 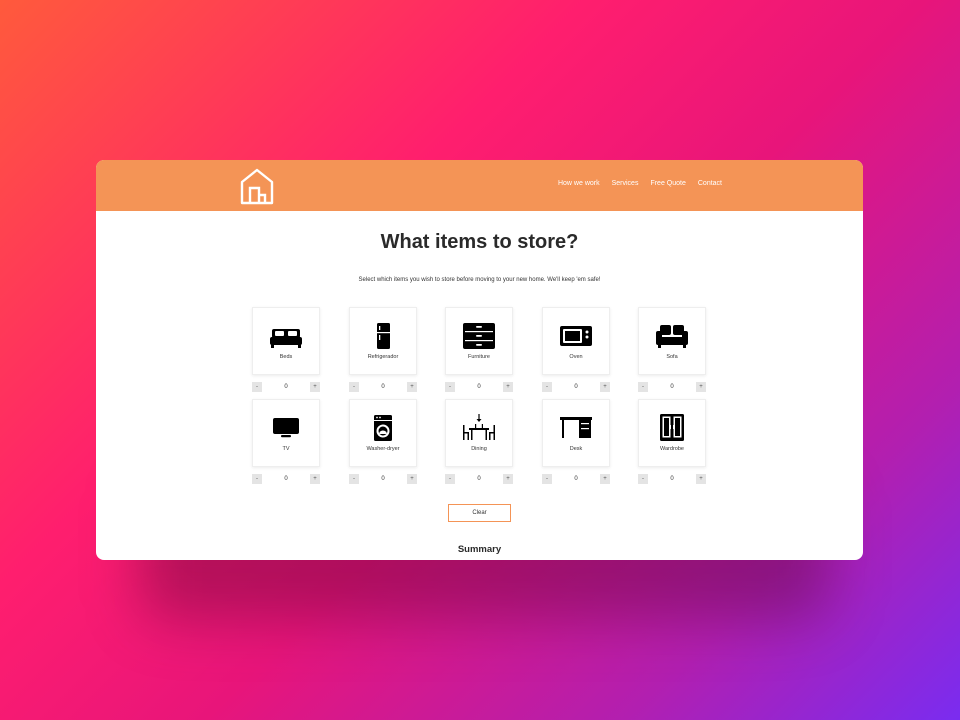 I want to click on sofa-icon, so click(x=672, y=336).